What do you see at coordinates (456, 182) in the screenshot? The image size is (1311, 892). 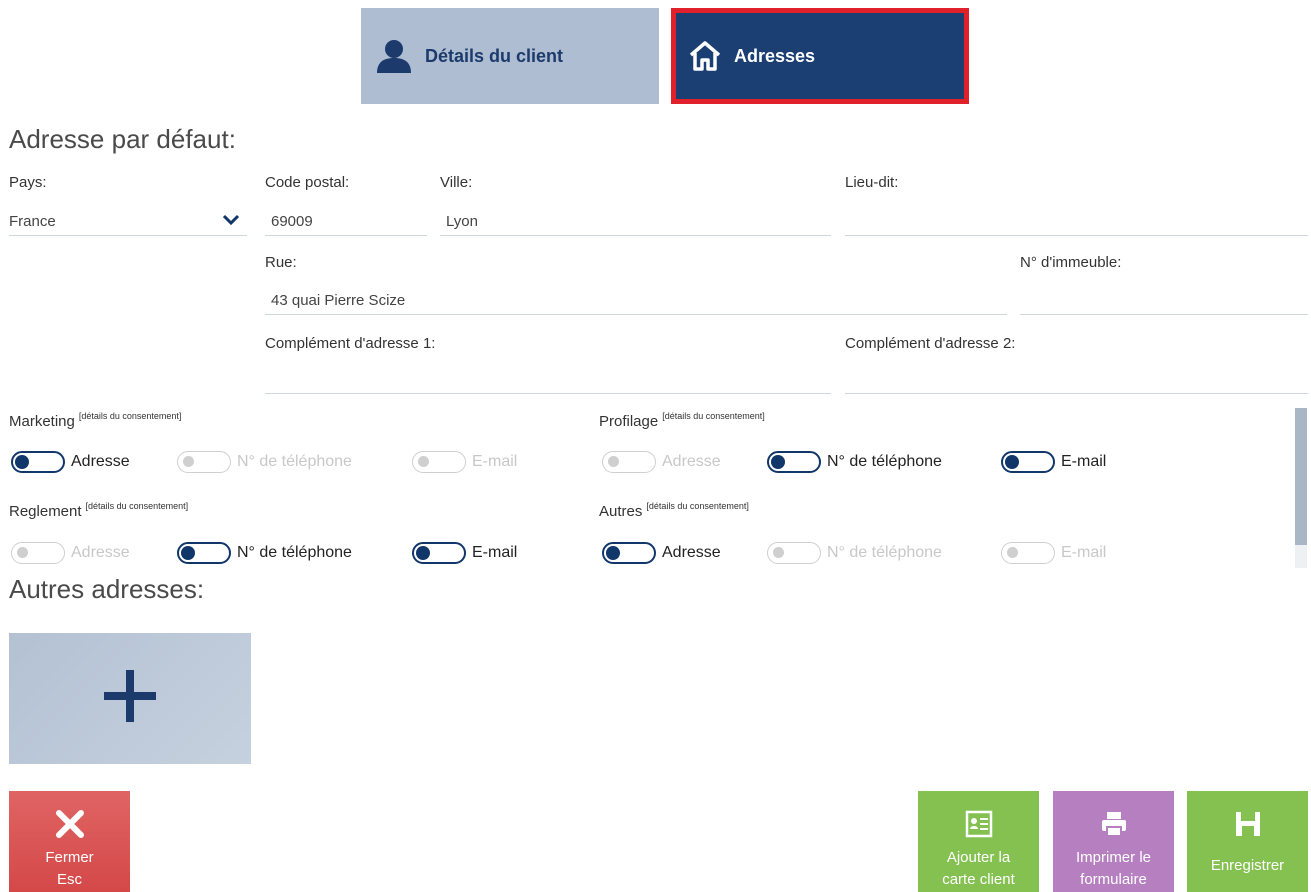 I see `city-label: Ville:` at bounding box center [456, 182].